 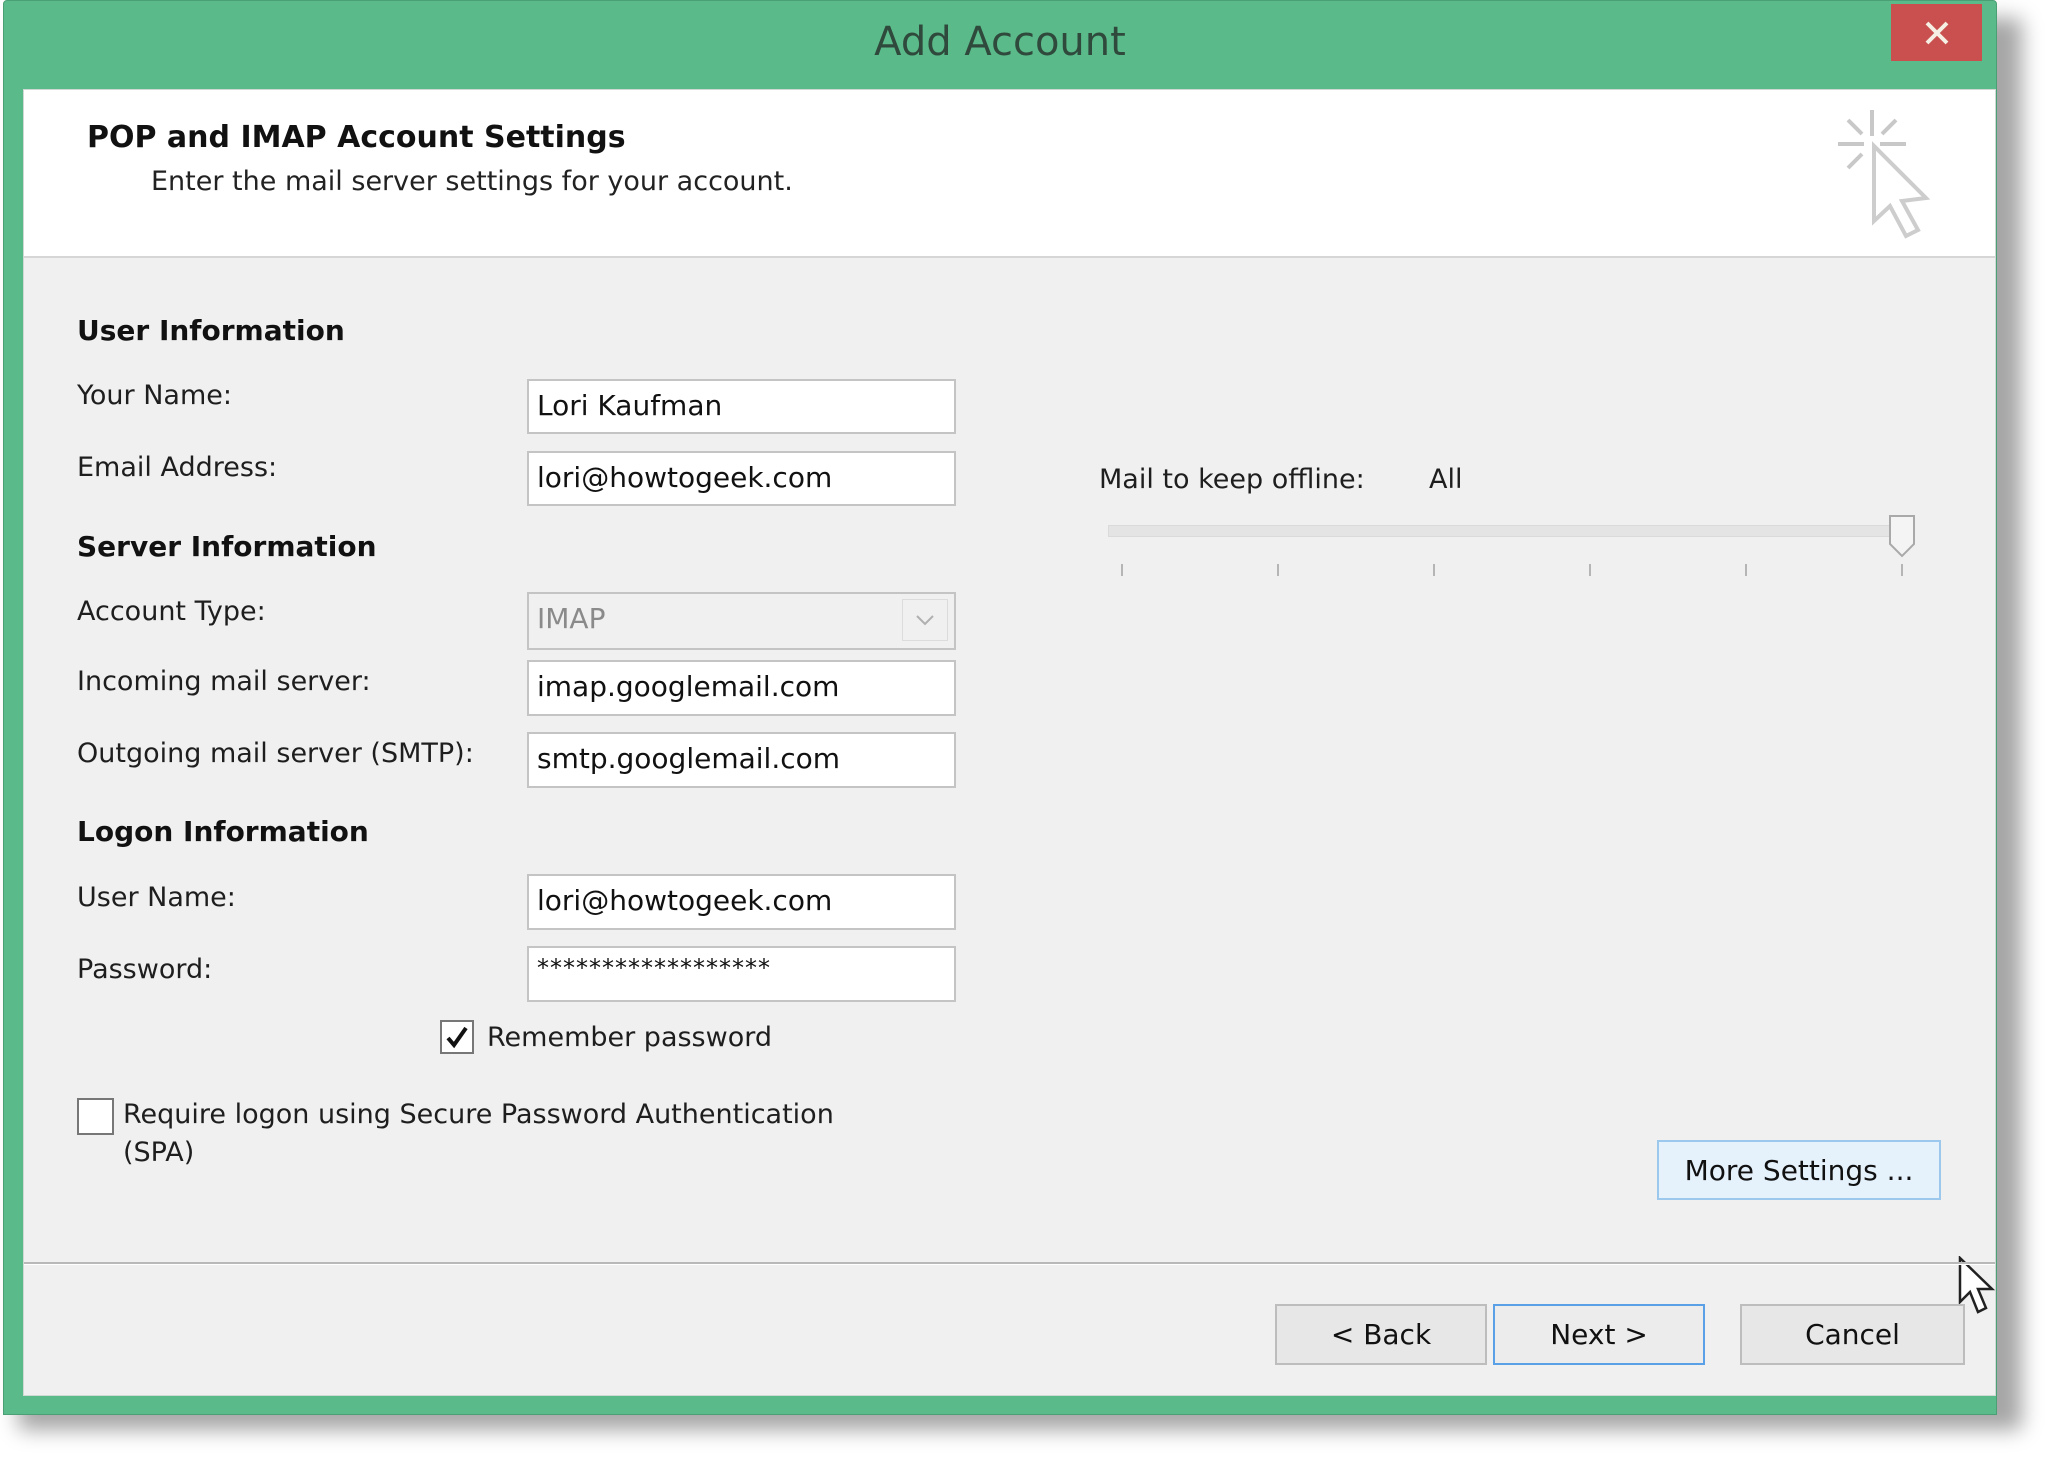 I want to click on incoming-mail-server-label: Incoming mail server:, so click(x=224, y=681).